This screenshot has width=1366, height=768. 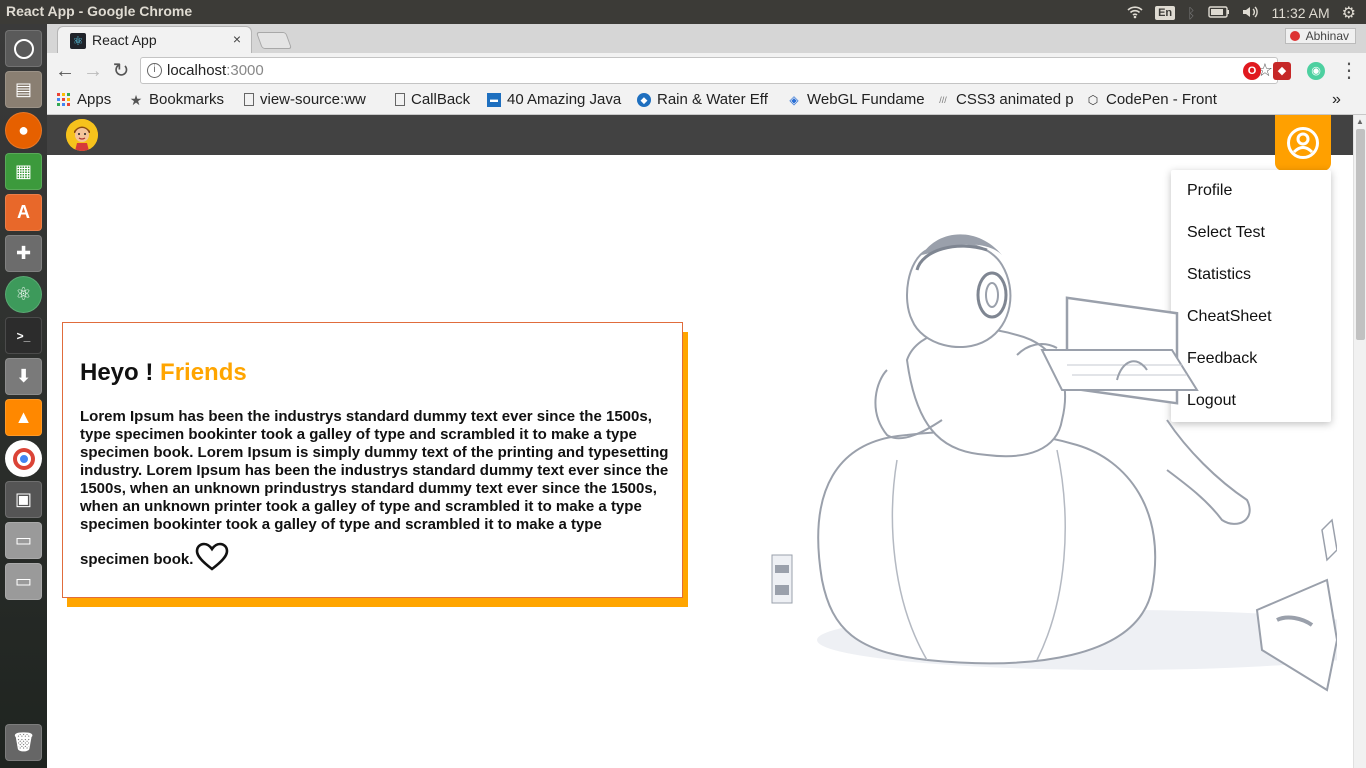 What do you see at coordinates (245, 70) in the screenshot?
I see `url-port: :3000` at bounding box center [245, 70].